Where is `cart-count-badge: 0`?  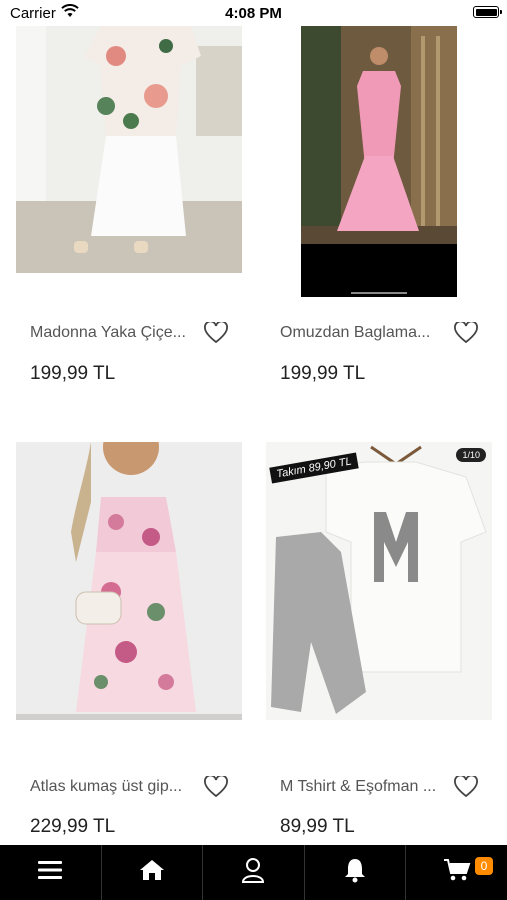 cart-count-badge: 0 is located at coordinates (484, 866).